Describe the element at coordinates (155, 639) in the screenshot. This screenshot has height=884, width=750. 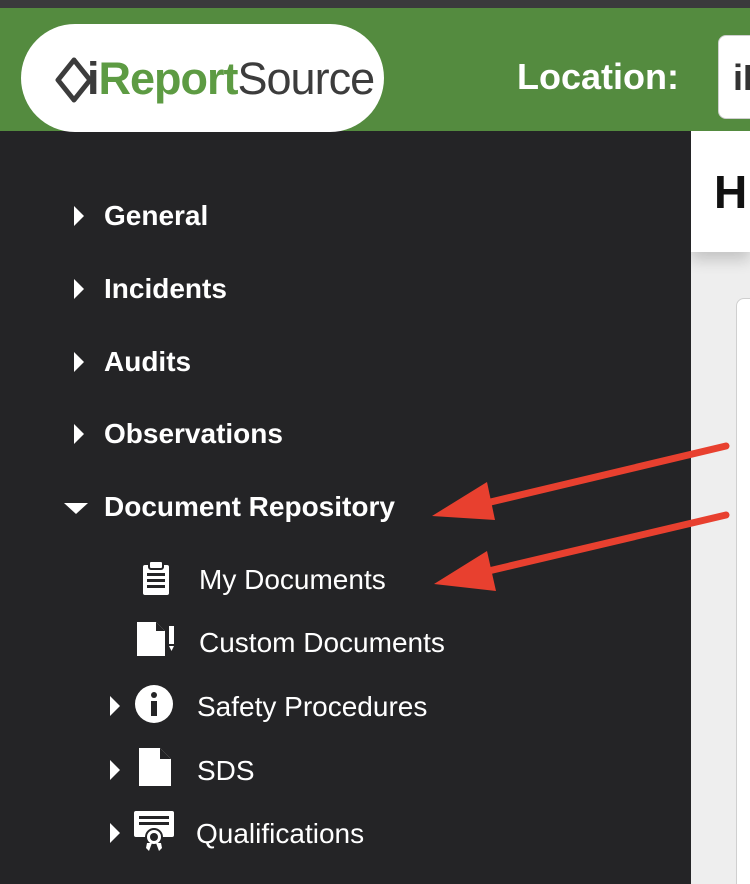
I see `document-edit-icon` at that location.